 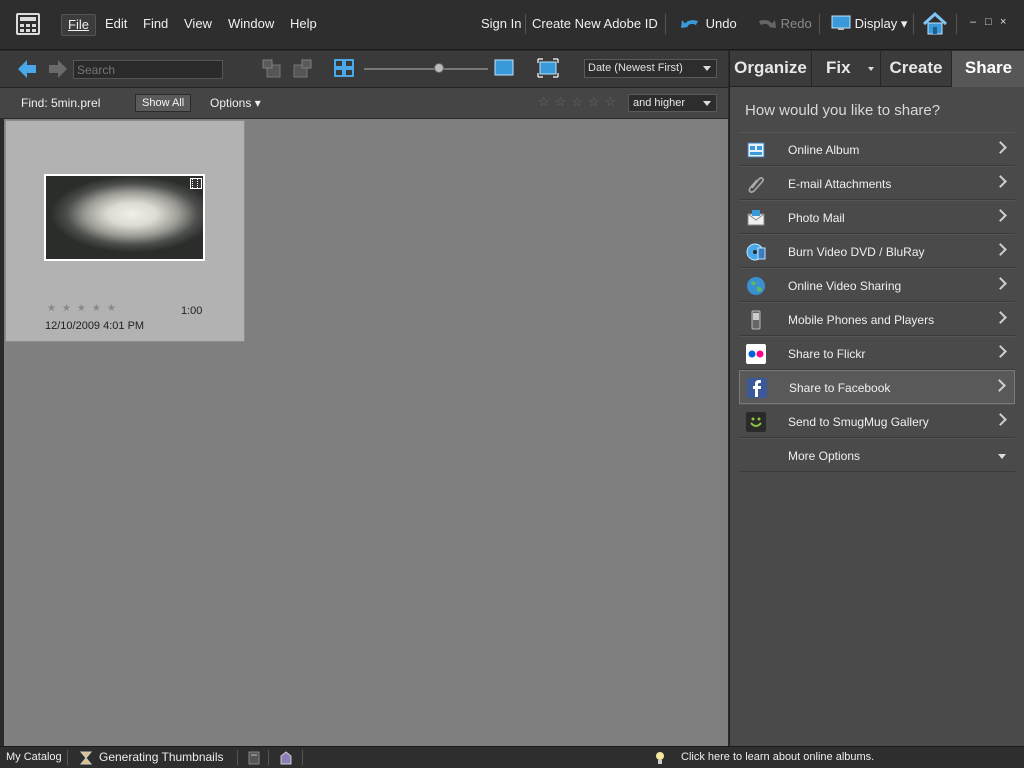 I want to click on share-item-online-album: Online Album, so click(x=877, y=149).